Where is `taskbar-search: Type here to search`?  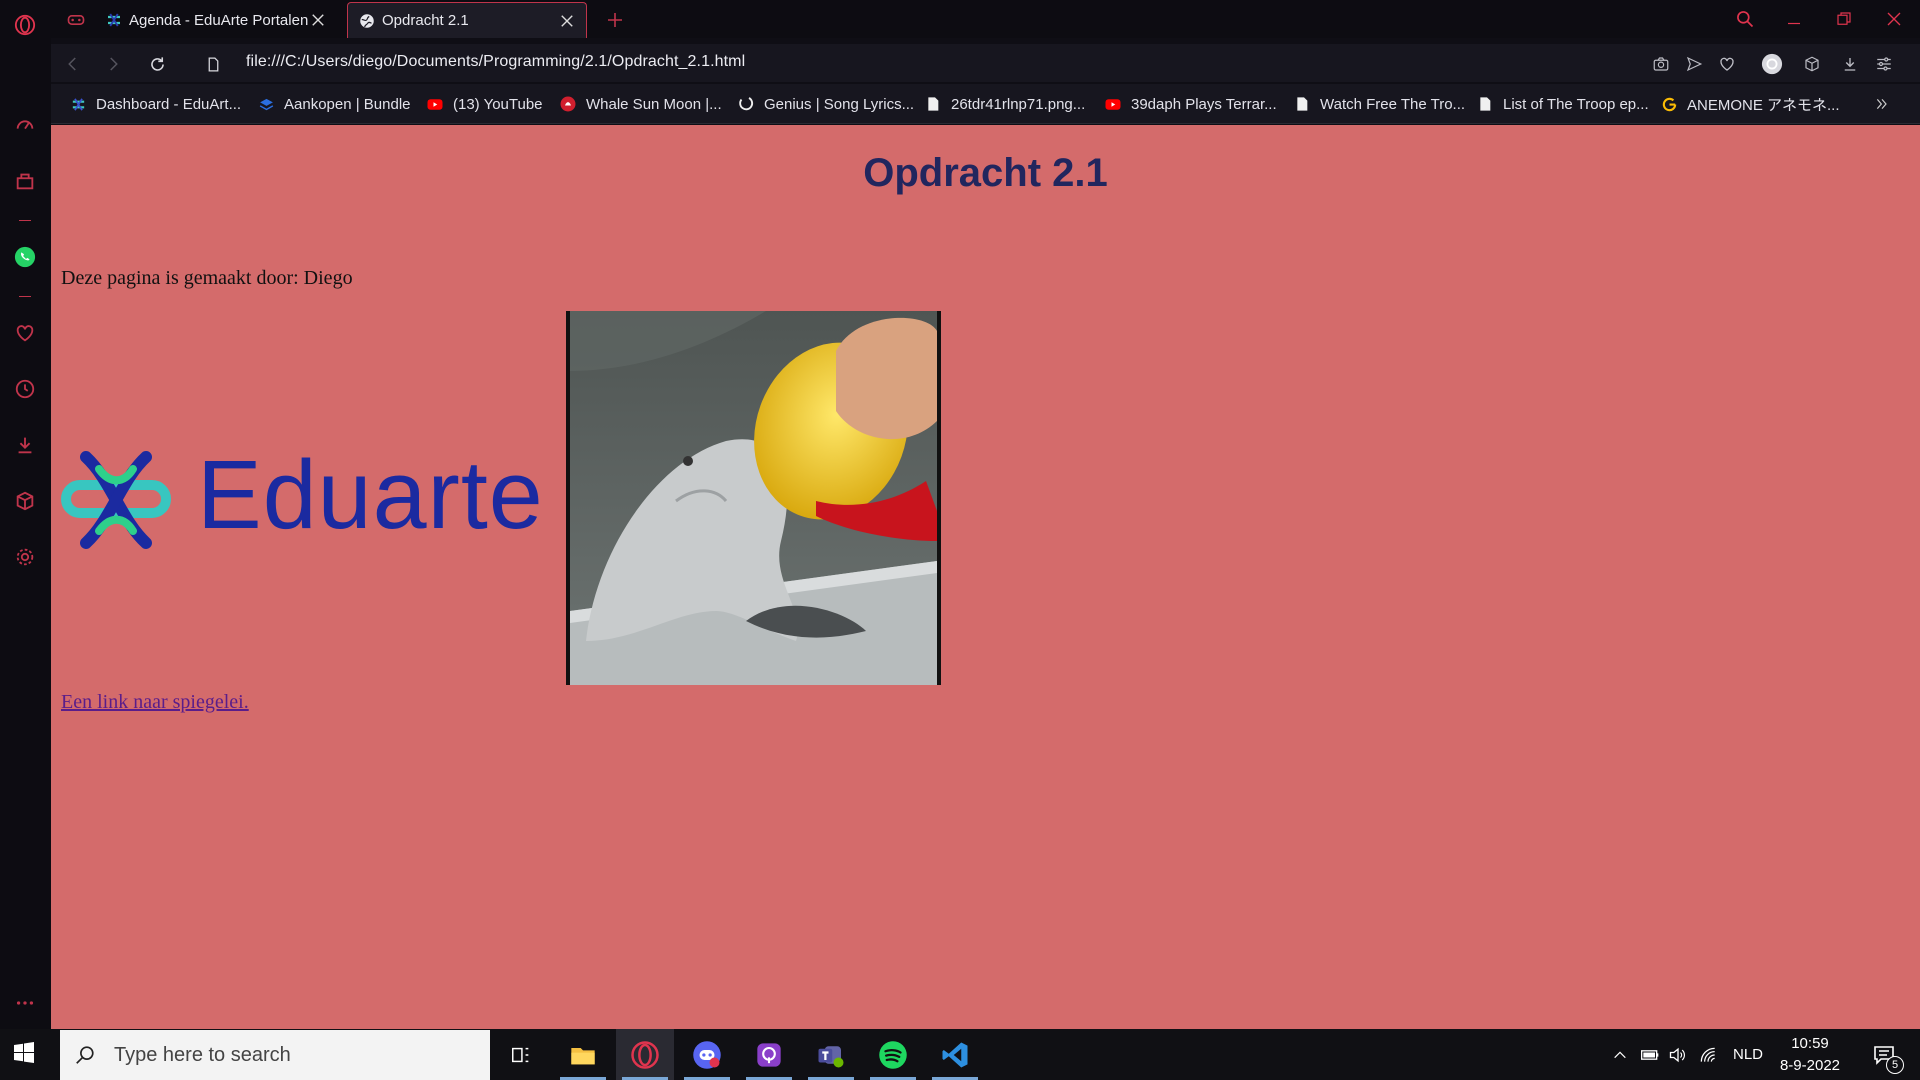 taskbar-search: Type here to search is located at coordinates (275, 1055).